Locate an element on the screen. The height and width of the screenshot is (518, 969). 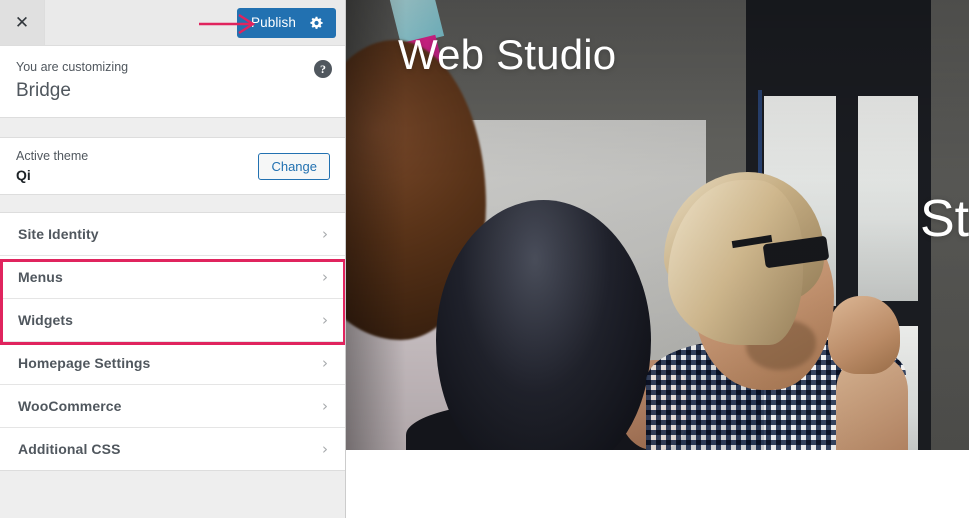
sidebar-item-label: Homepage Settings is located at coordinates (84, 363).